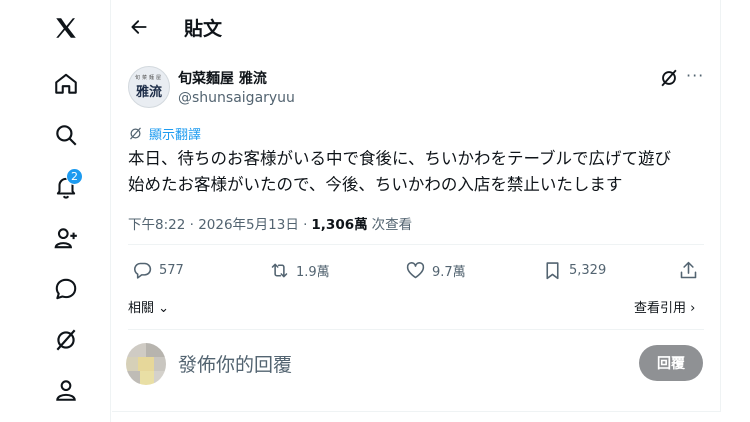 The image size is (750, 422). I want to click on grok-icon, so click(66, 340).